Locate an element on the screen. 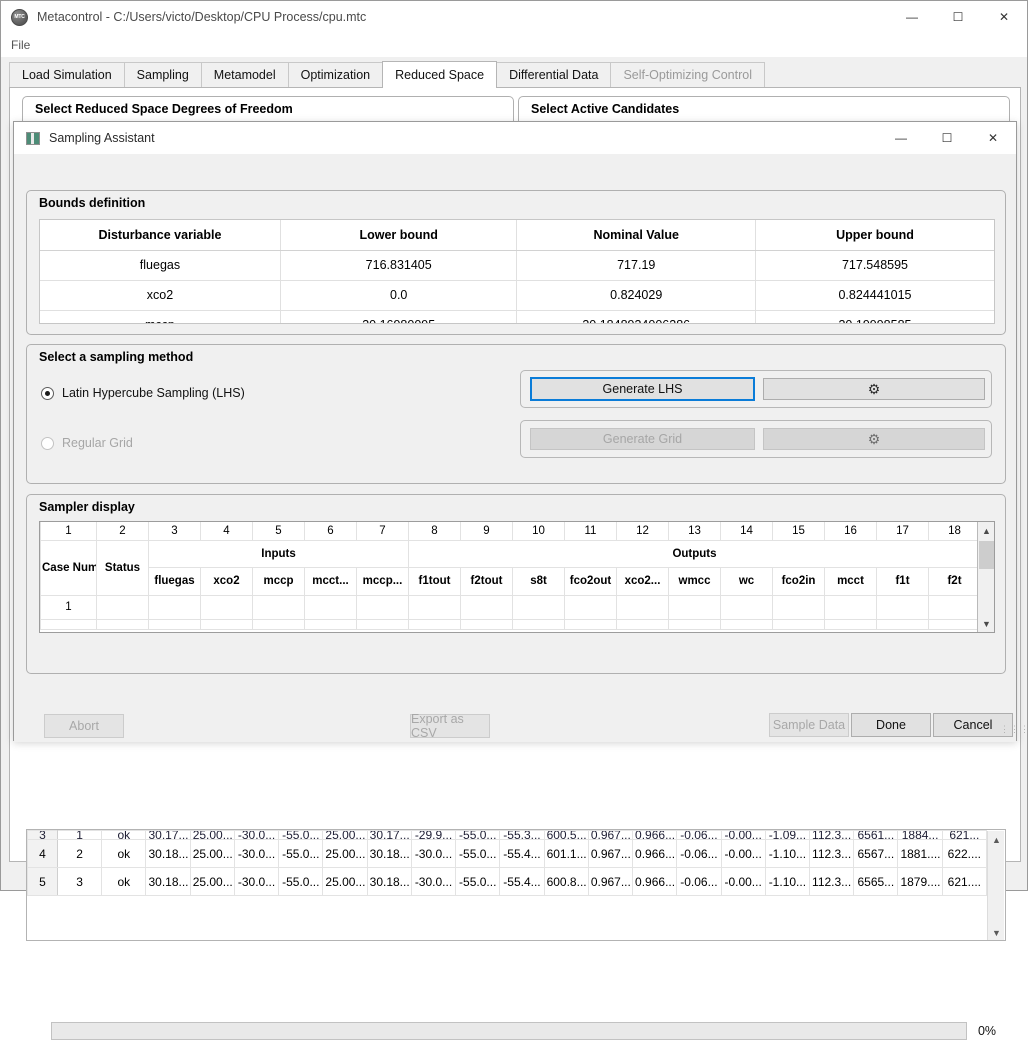 The height and width of the screenshot is (1041, 1028). cell-case-number: 1 is located at coordinates (68, 607).